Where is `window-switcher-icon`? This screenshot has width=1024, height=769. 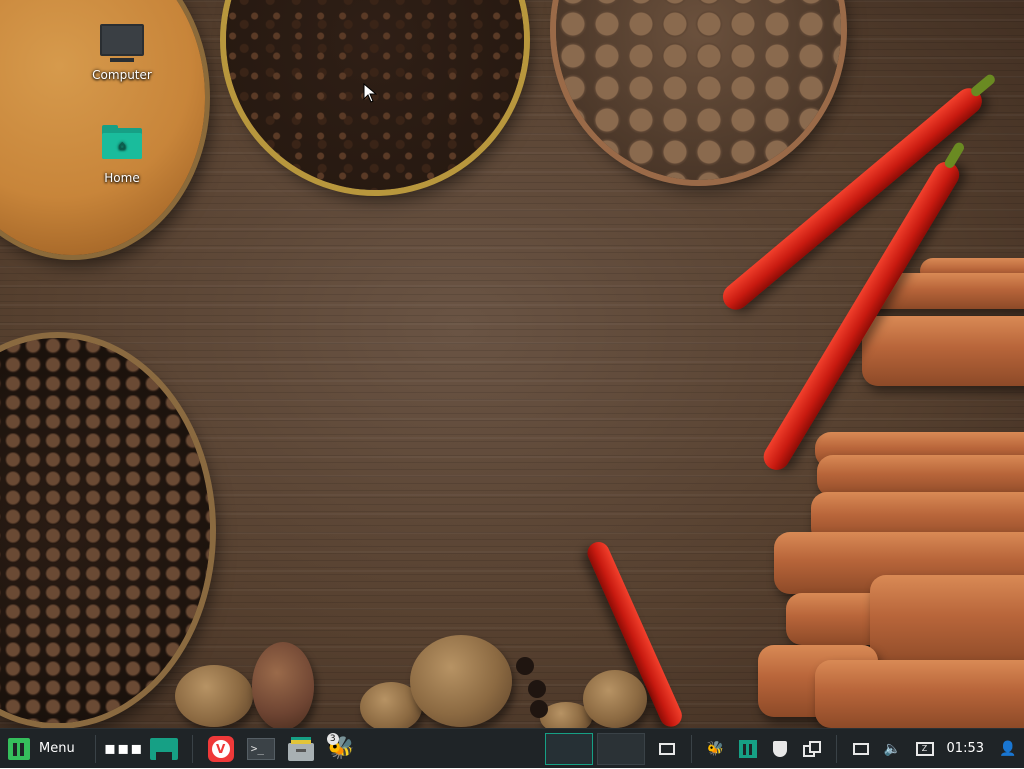 window-switcher-icon is located at coordinates (666, 748).